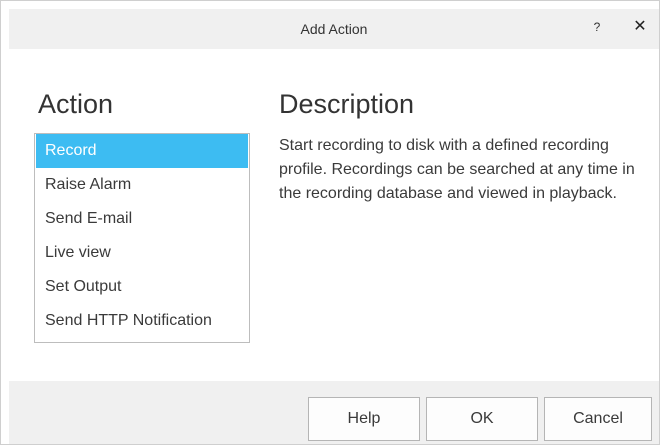  I want to click on list-item-live-view: Live view, so click(142, 253).